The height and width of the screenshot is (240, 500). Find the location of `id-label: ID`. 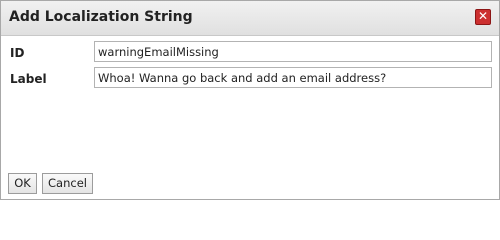

id-label: ID is located at coordinates (17, 53).